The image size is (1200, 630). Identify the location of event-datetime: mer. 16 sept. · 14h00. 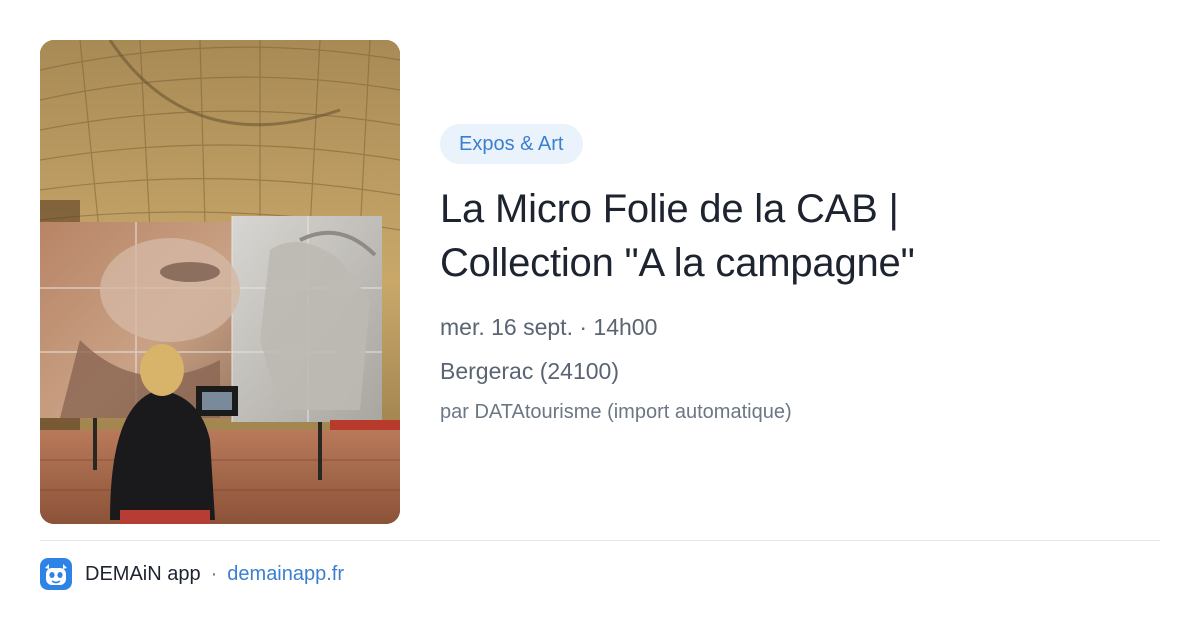
(549, 327).